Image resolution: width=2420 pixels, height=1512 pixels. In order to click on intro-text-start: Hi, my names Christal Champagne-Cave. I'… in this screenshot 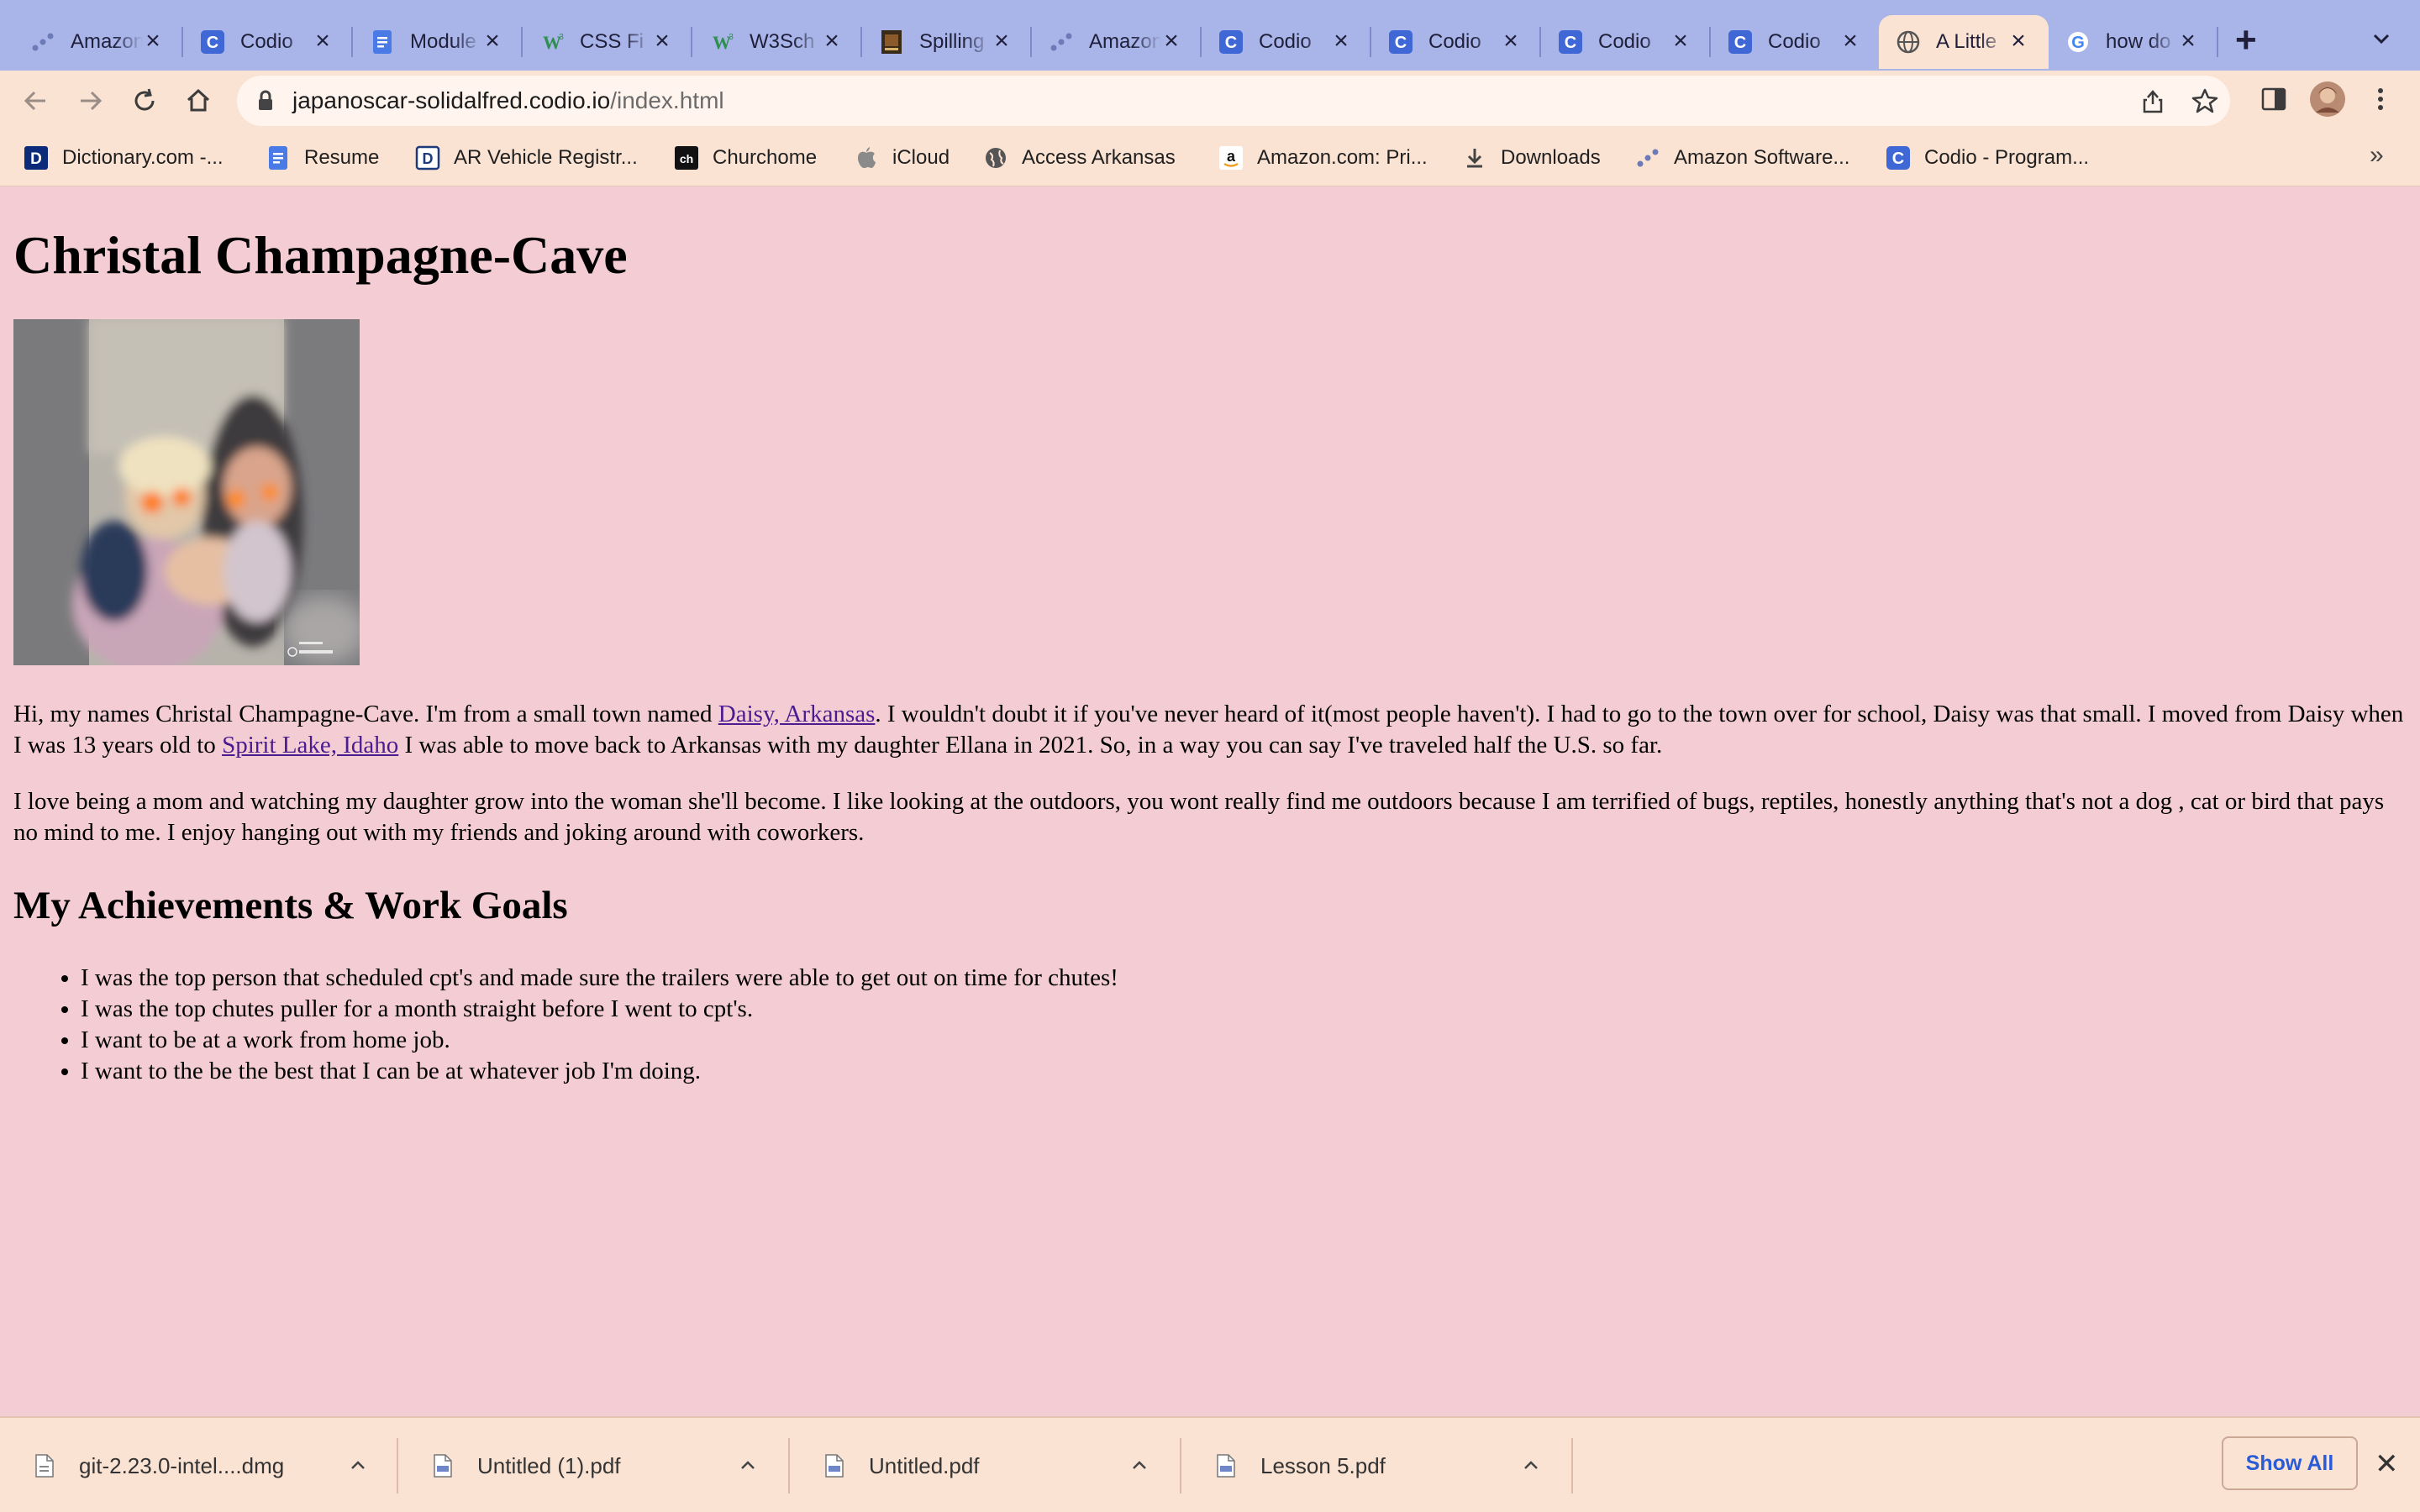, I will do `click(366, 714)`.